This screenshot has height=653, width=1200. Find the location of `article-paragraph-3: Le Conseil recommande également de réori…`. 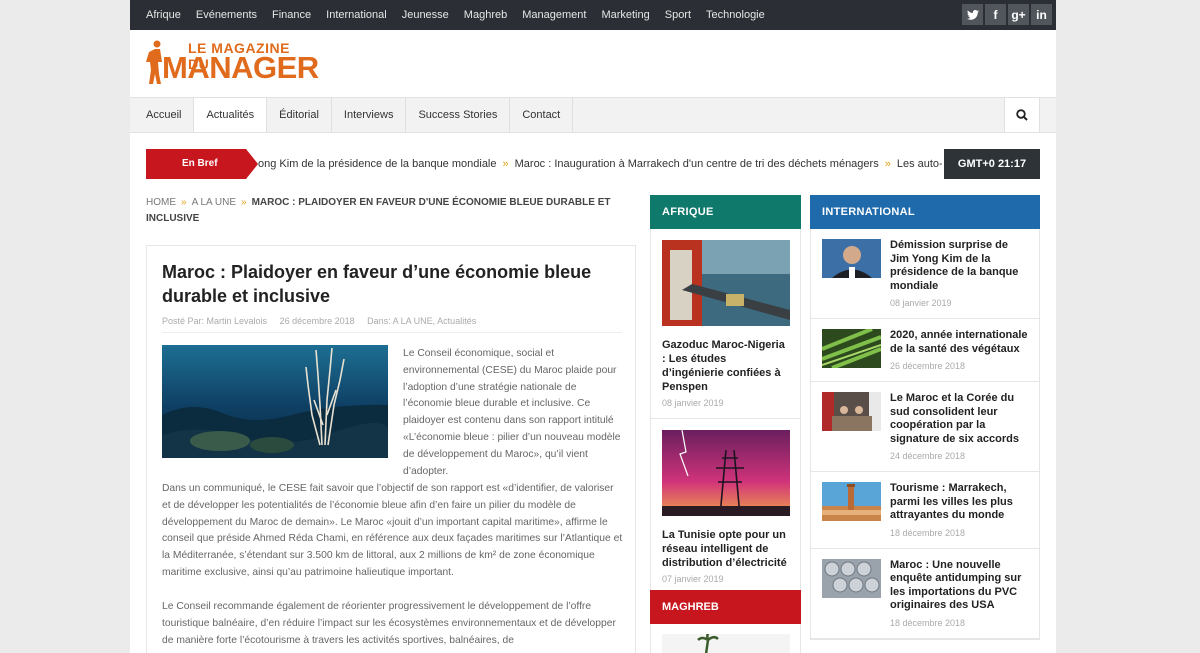

article-paragraph-3: Le Conseil recommande également de réori… is located at coordinates (389, 623).